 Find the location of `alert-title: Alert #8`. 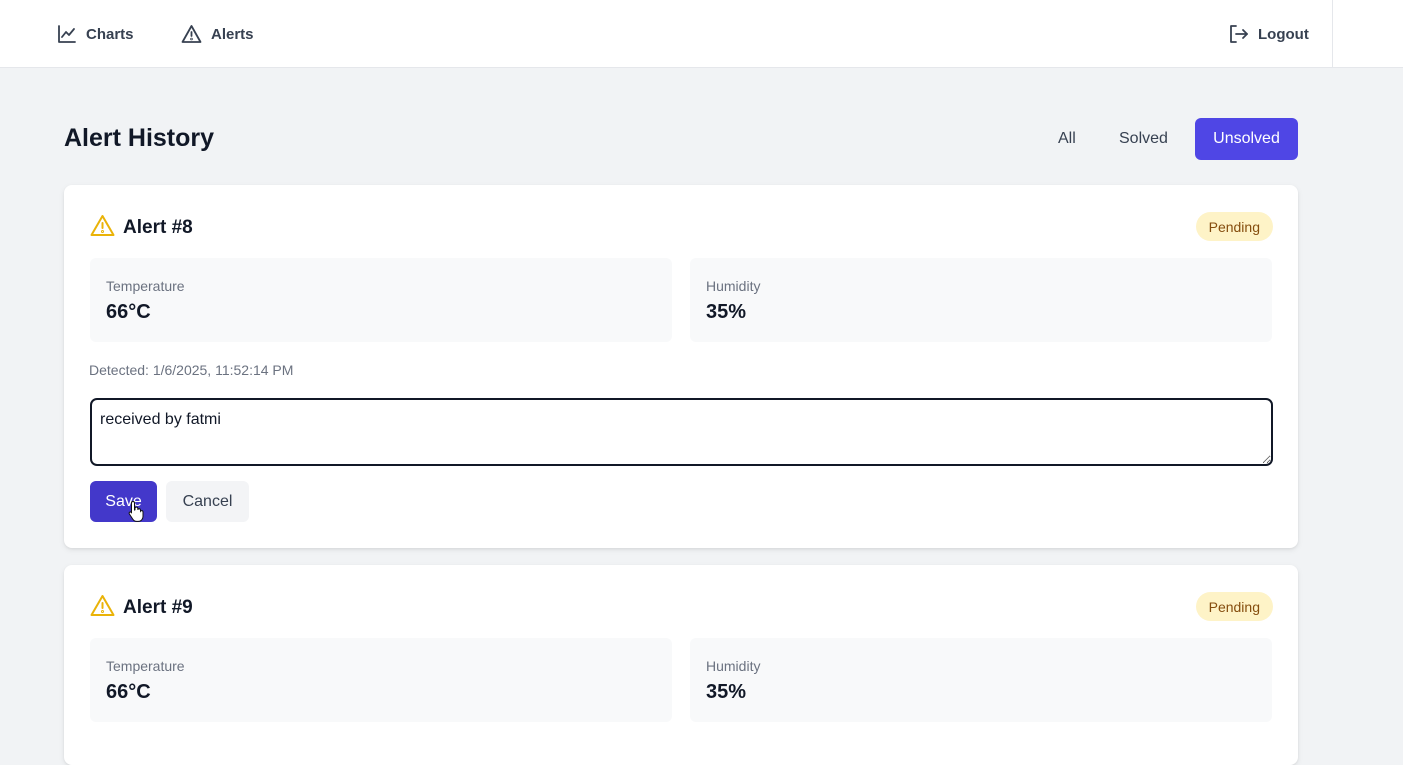

alert-title: Alert #8 is located at coordinates (158, 227).